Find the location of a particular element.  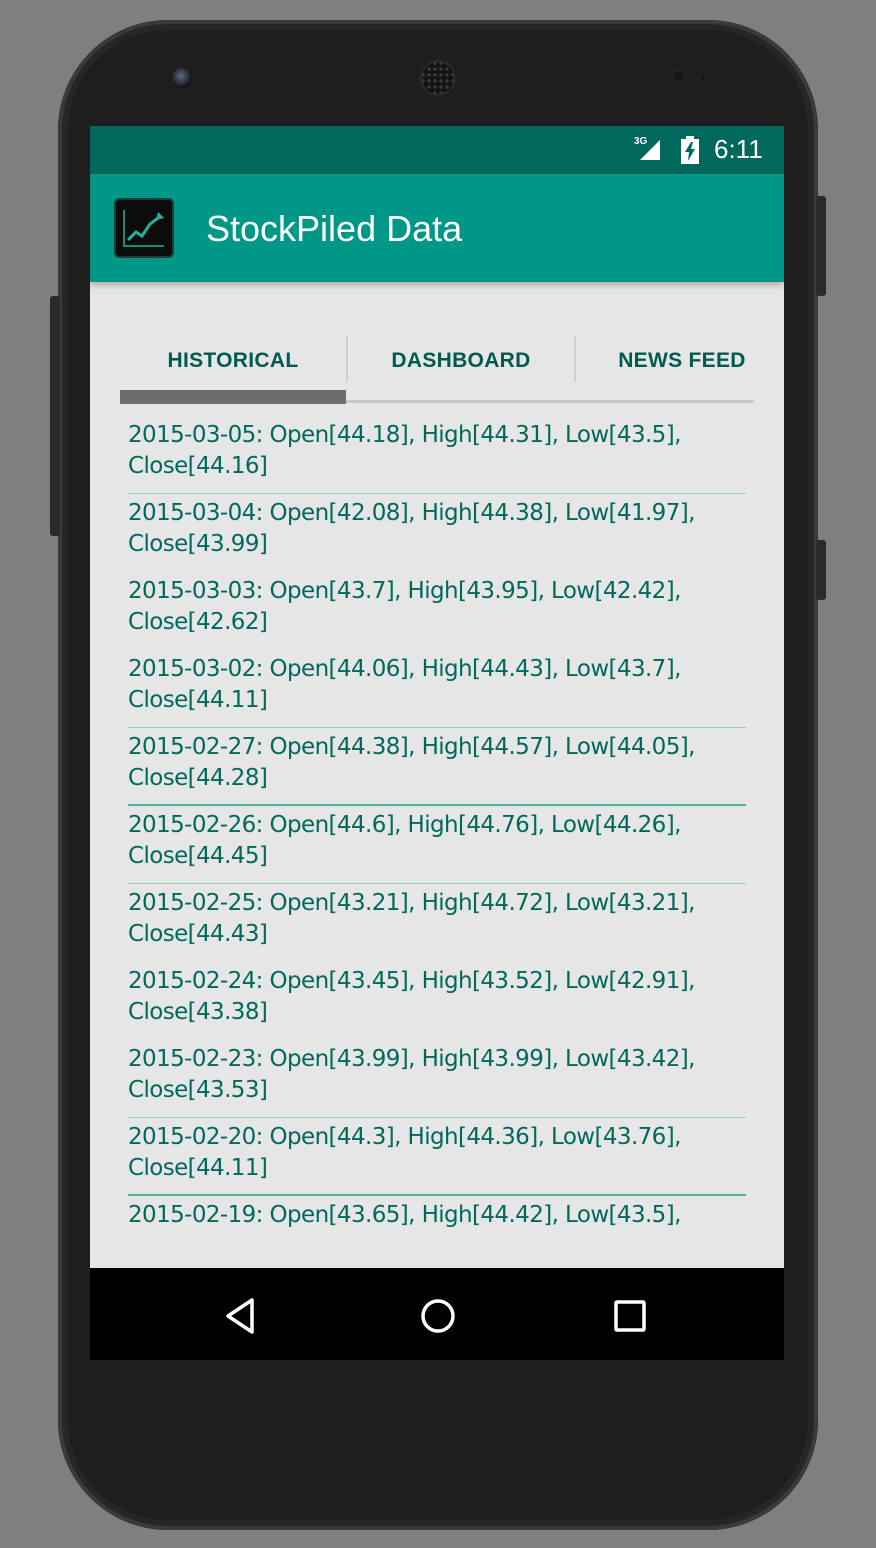

tab-historical: HISTORICAL is located at coordinates (233, 361).